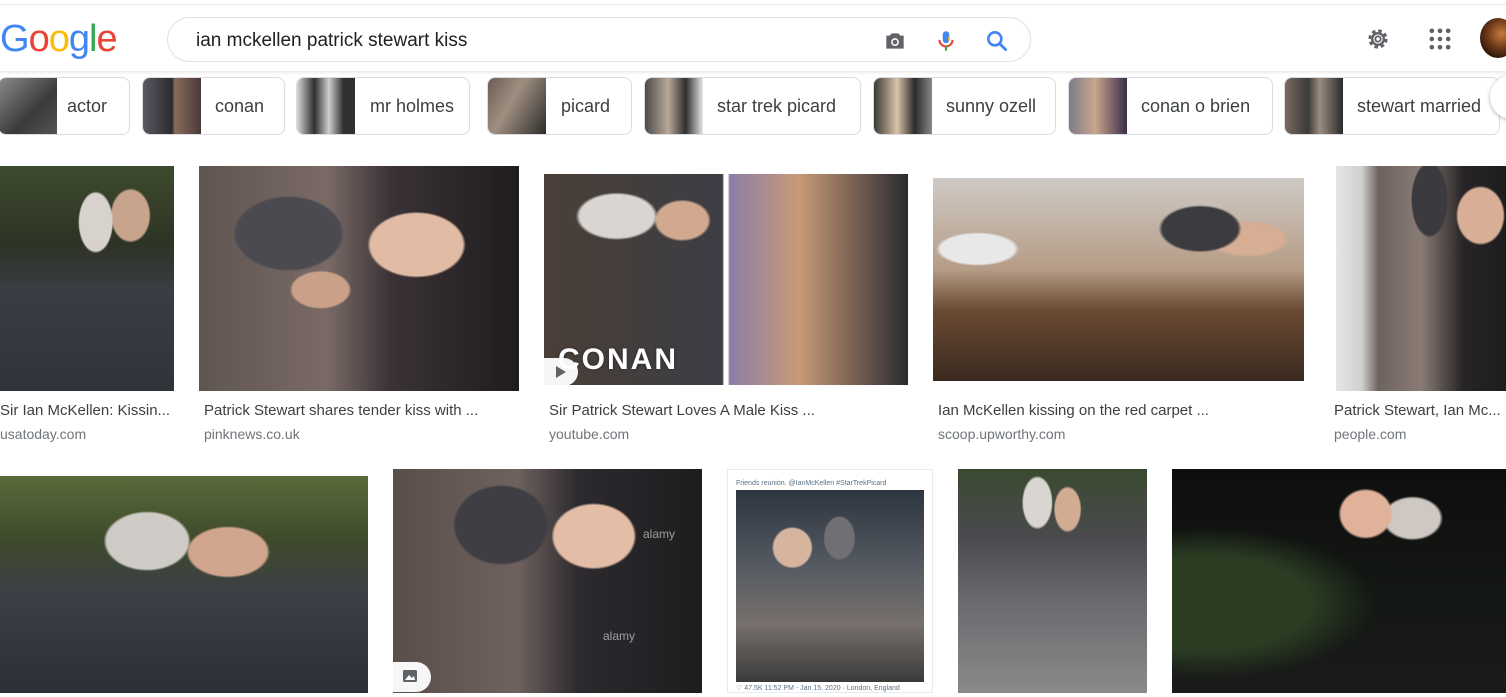 The width and height of the screenshot is (1506, 697). I want to click on chip-label: stewart married, so click(1419, 106).